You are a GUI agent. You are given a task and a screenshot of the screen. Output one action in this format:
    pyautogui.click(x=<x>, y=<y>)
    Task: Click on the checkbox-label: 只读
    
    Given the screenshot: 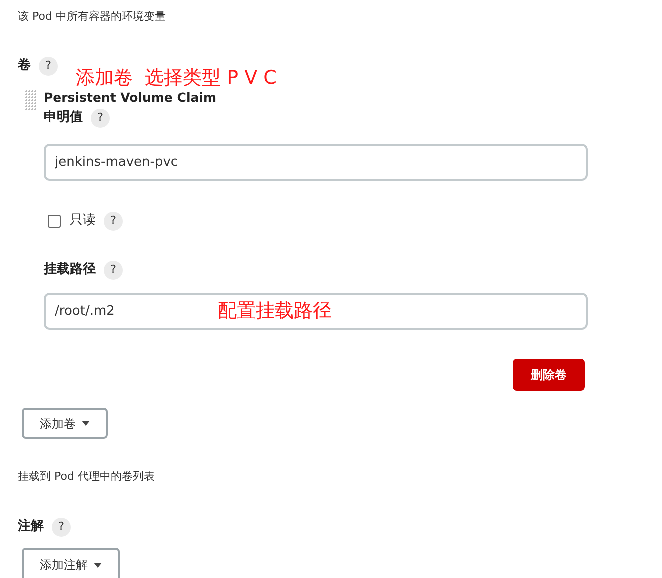 What is the action you would take?
    pyautogui.click(x=83, y=221)
    